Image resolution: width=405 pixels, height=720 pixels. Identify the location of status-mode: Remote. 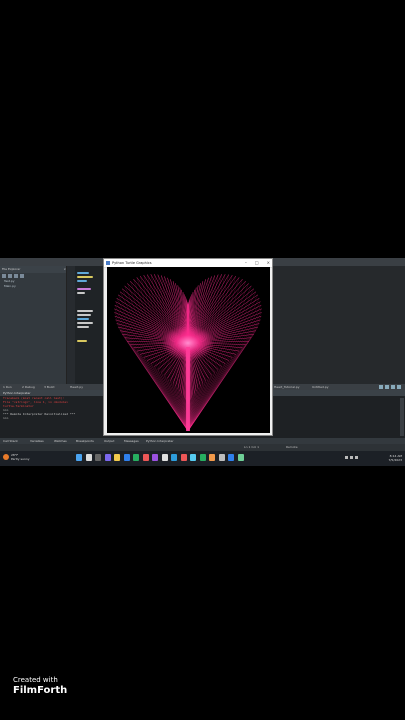
(292, 447).